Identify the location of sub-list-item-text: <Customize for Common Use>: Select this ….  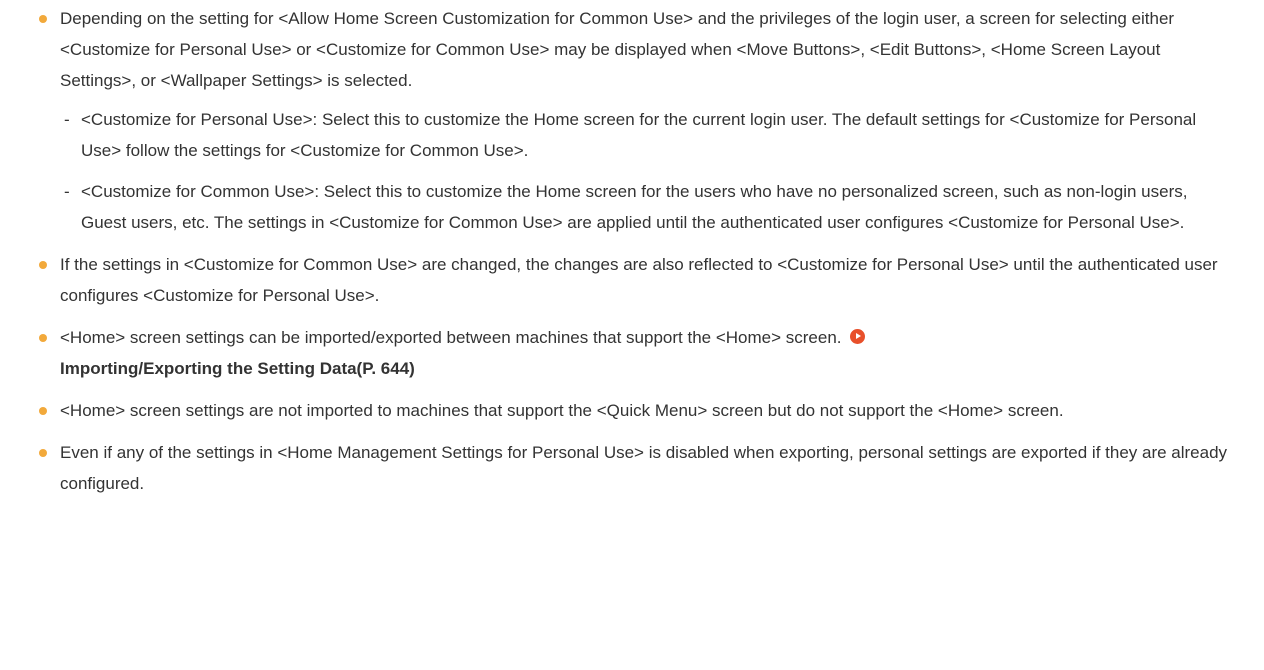
(634, 207).